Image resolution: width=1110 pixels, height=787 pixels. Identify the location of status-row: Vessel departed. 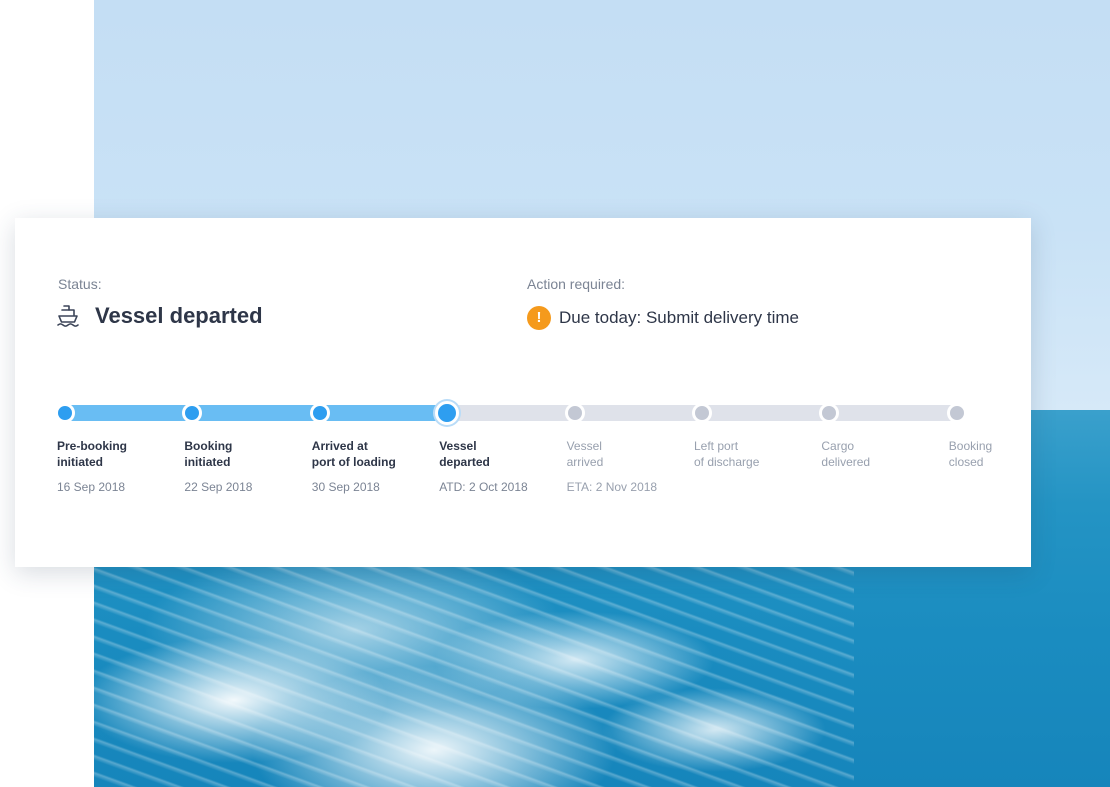
(159, 316).